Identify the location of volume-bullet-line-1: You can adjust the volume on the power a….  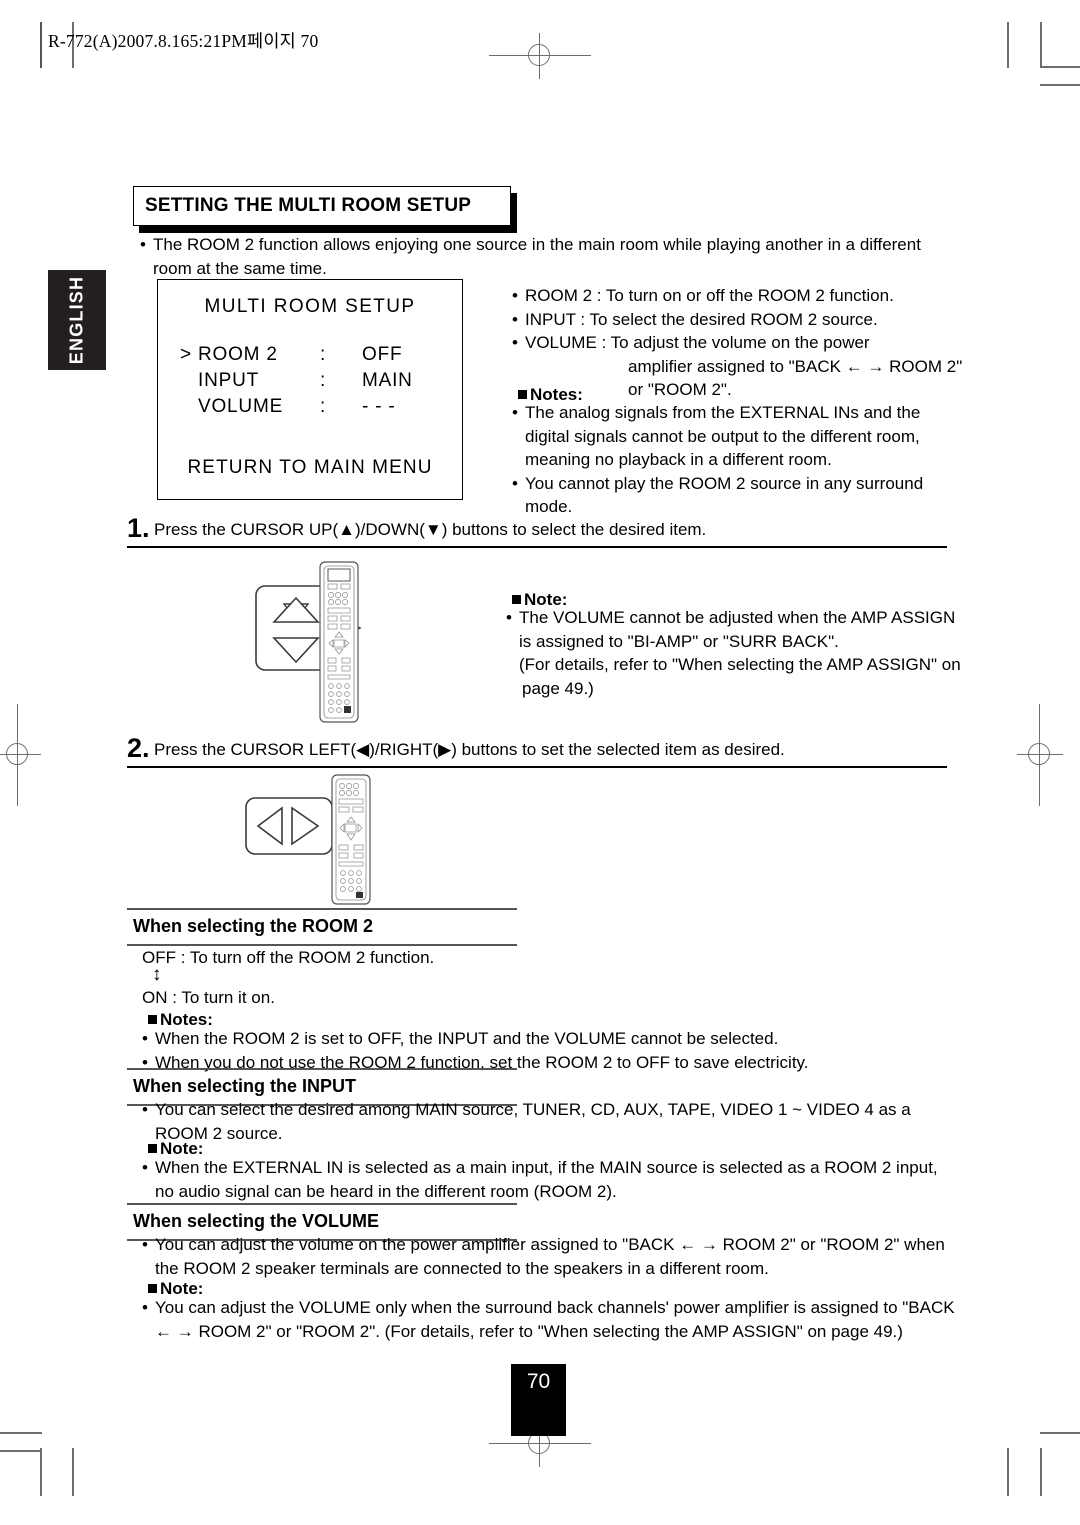
(557, 1245).